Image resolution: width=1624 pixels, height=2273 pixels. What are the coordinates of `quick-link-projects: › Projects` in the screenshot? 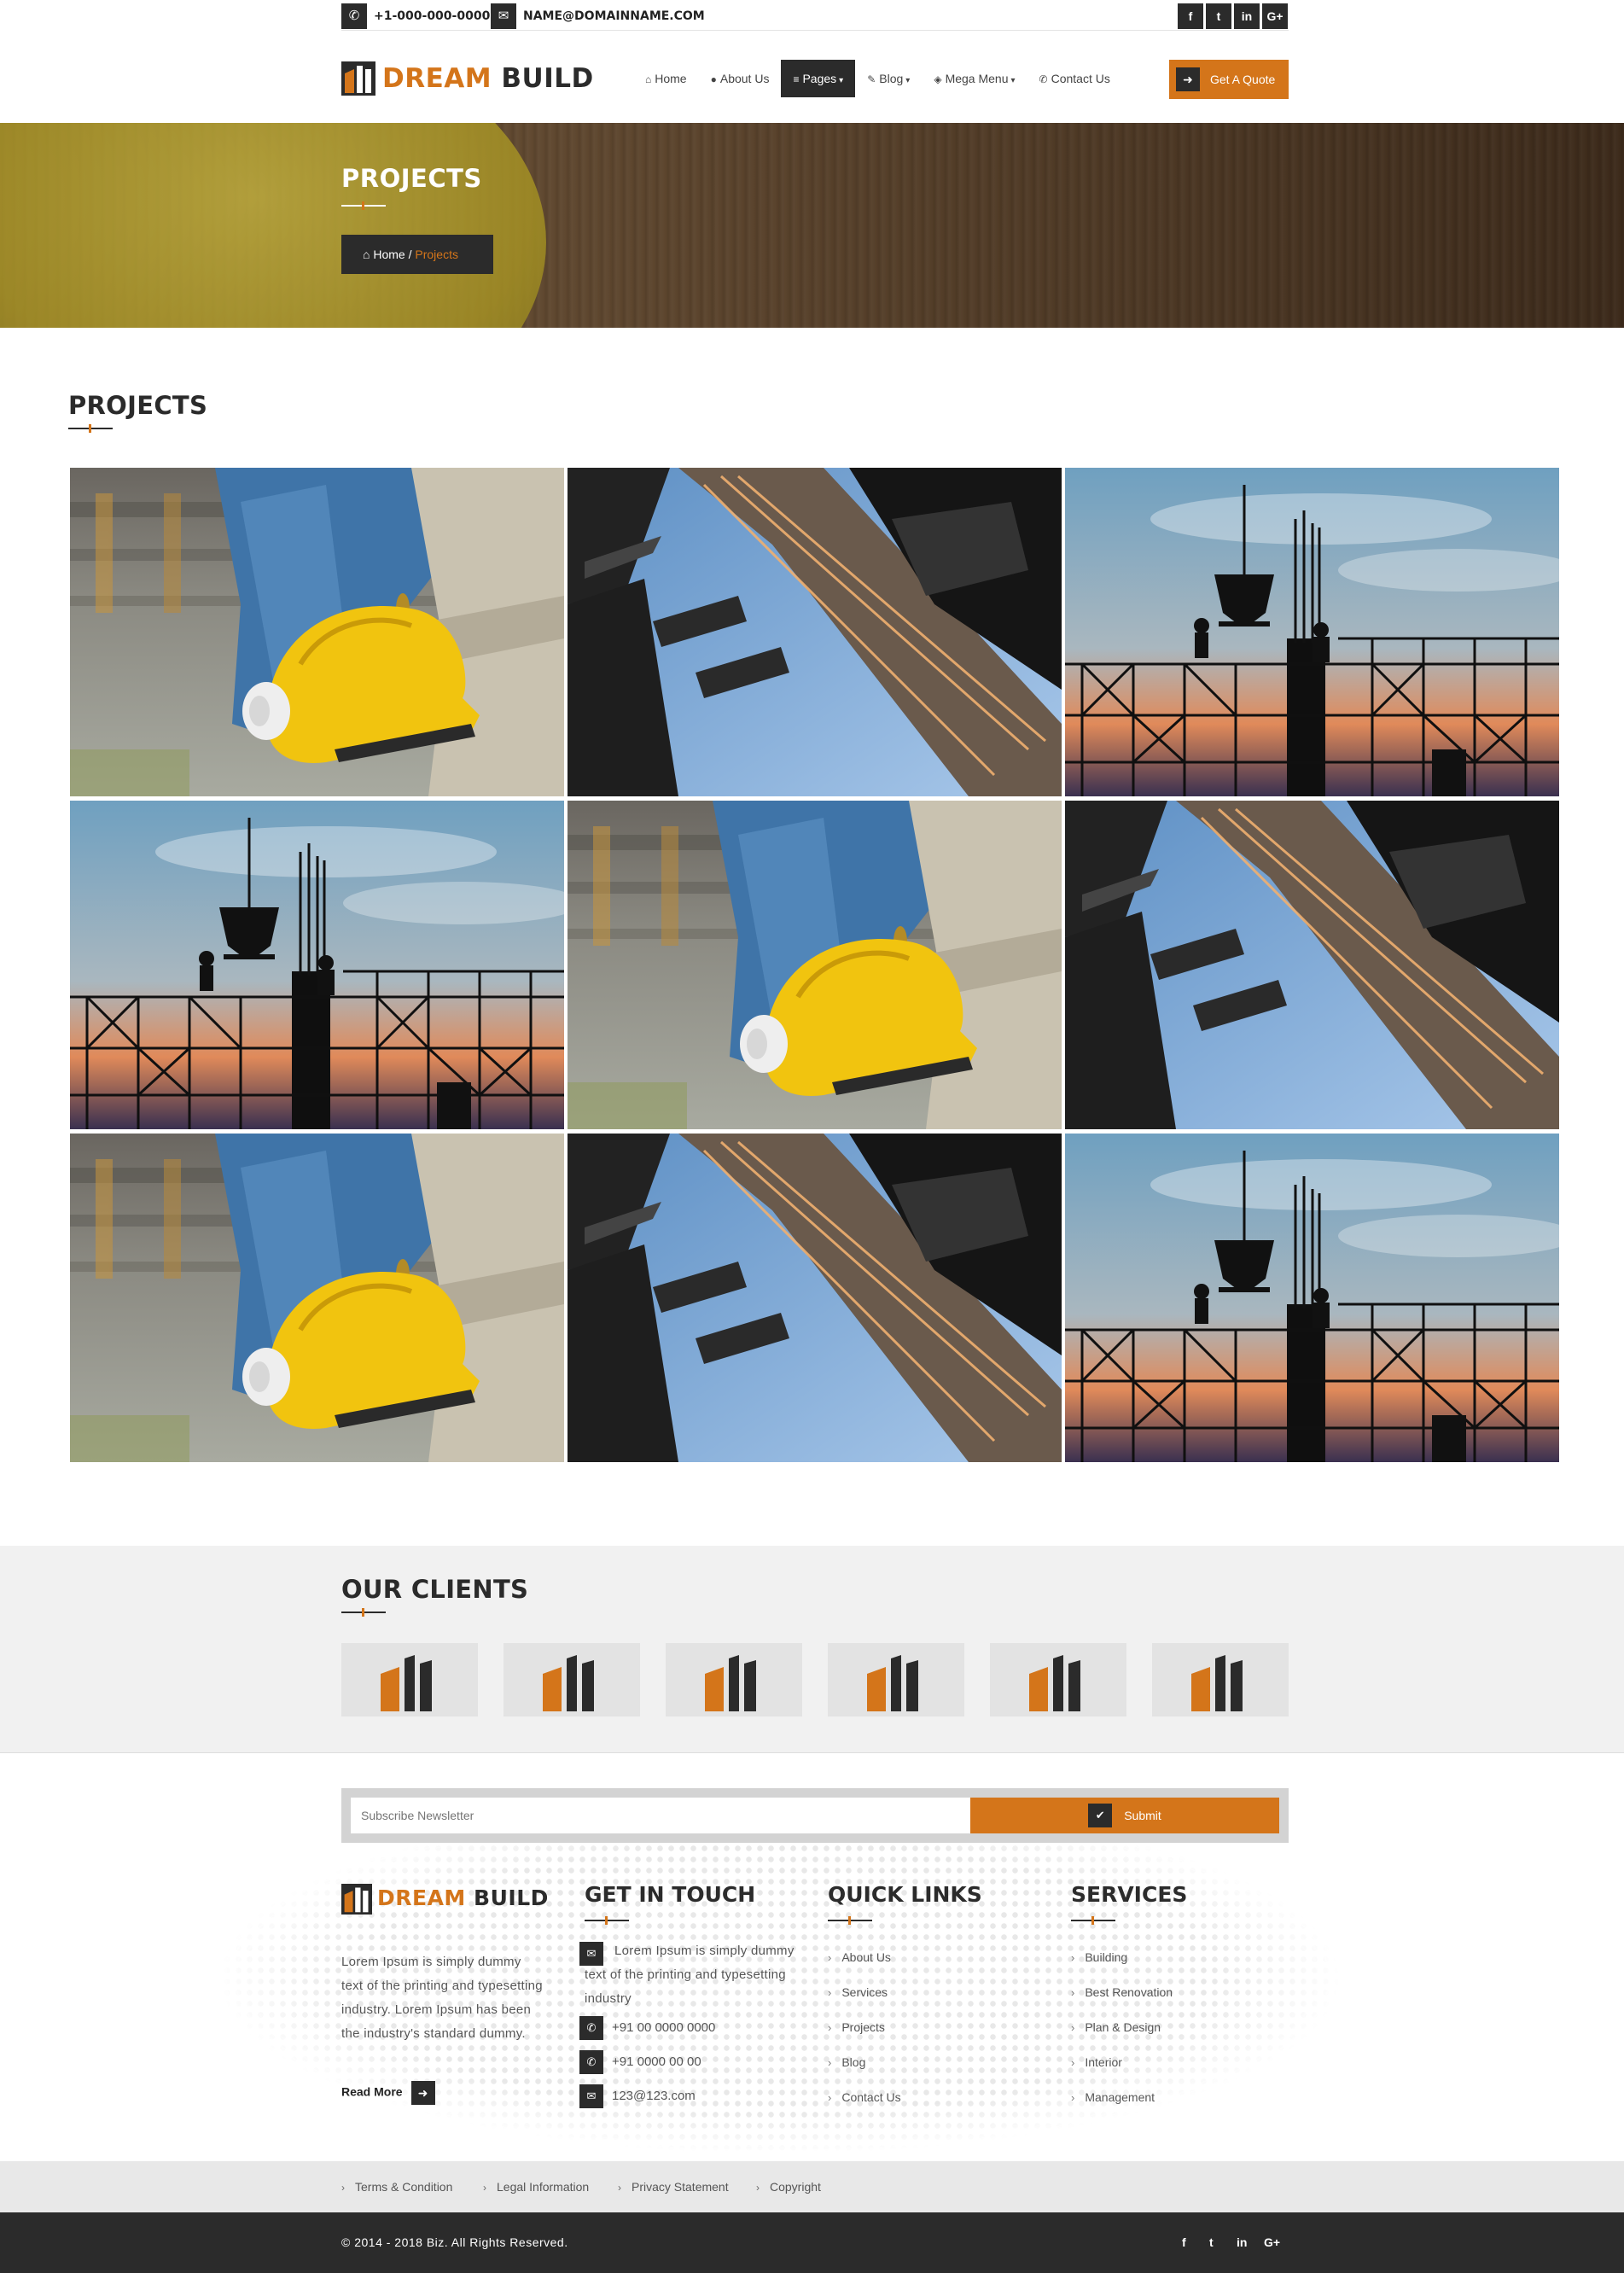 It's located at (857, 2027).